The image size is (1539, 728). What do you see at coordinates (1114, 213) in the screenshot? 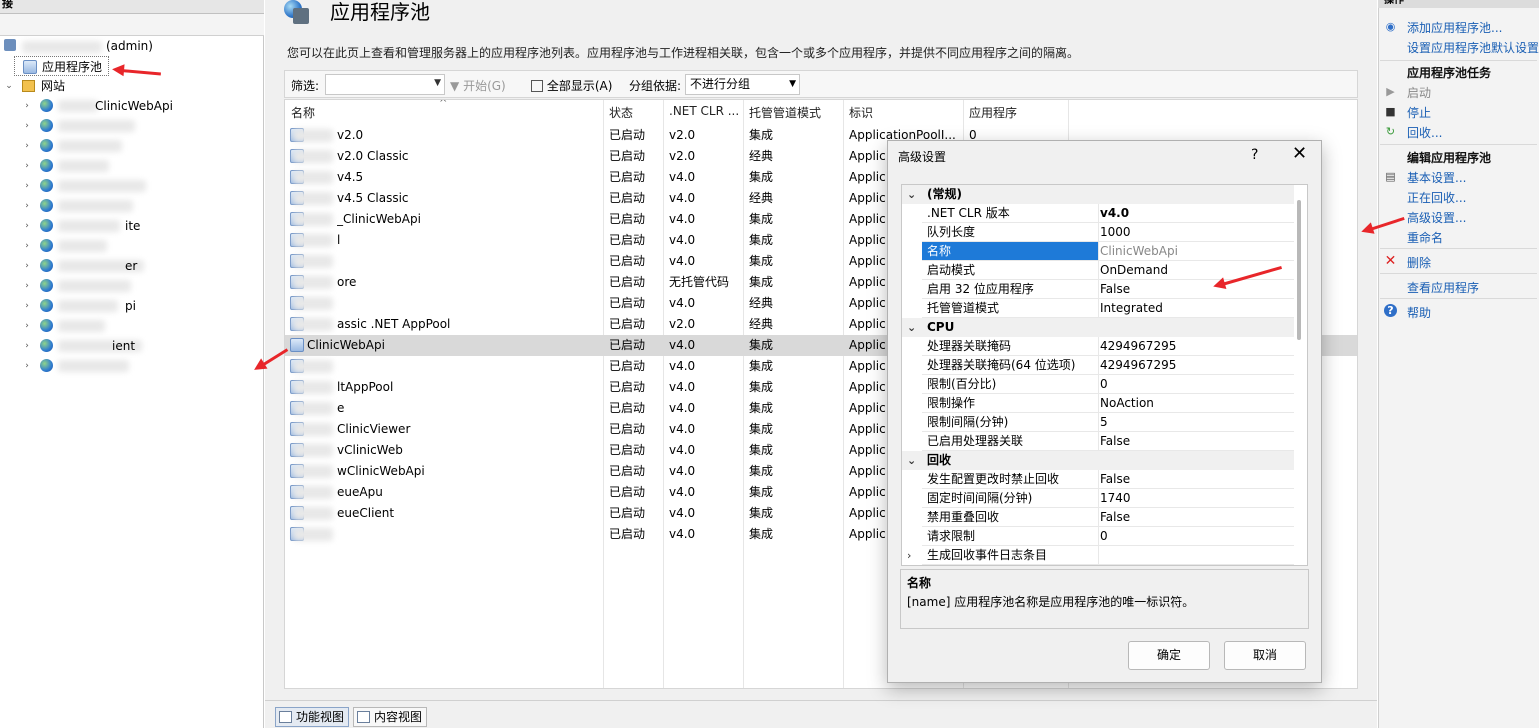
I see `property-value: v4.0` at bounding box center [1114, 213].